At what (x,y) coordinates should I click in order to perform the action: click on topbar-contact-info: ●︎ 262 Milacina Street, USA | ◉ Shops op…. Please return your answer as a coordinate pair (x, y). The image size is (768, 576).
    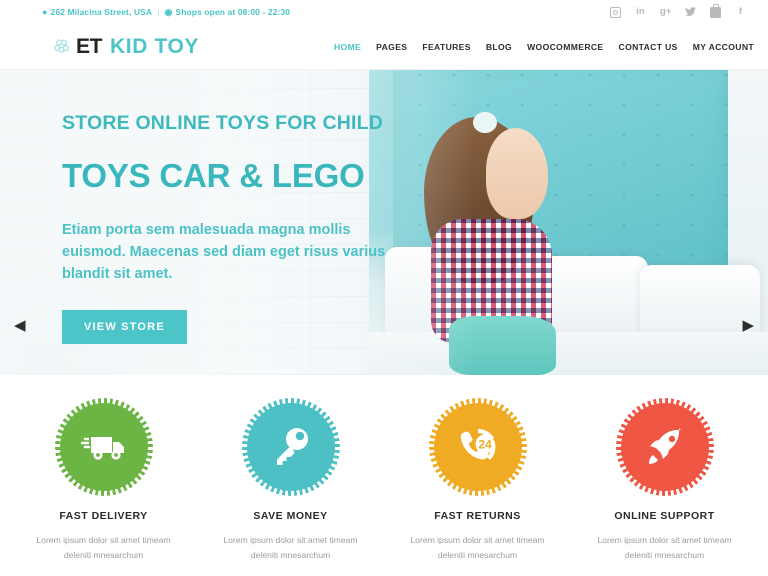
    Looking at the image, I should click on (166, 12).